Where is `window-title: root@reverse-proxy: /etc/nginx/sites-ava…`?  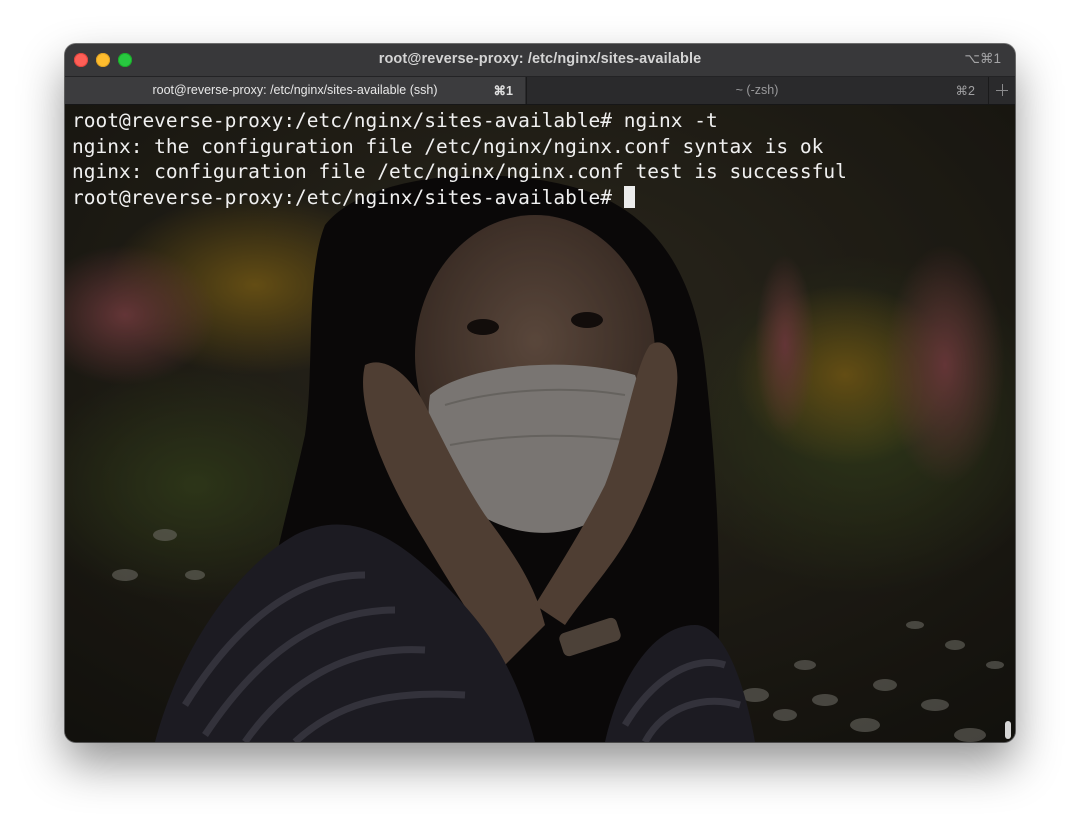 window-title: root@reverse-proxy: /etc/nginx/sites-ava… is located at coordinates (540, 59).